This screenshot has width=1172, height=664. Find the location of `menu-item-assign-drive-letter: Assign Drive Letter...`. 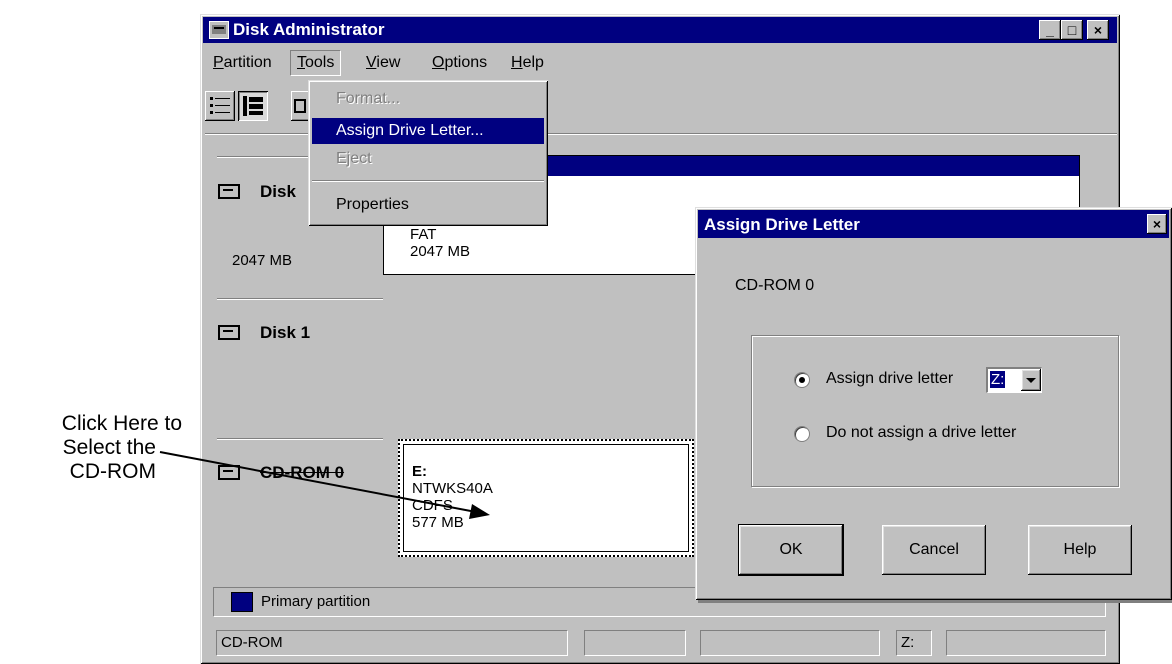

menu-item-assign-drive-letter: Assign Drive Letter... is located at coordinates (428, 131).